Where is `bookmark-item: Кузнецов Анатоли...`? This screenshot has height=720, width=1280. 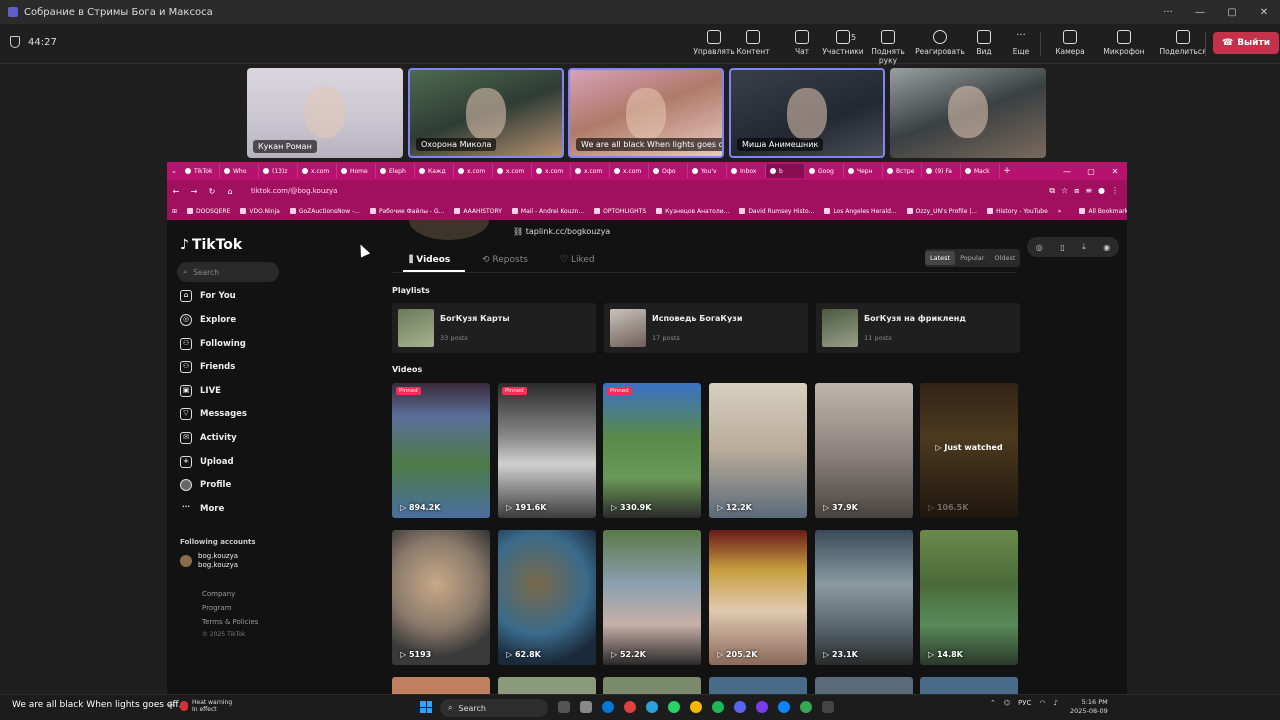
bookmark-item: Кузнецов Анатоли... is located at coordinates (692, 211).